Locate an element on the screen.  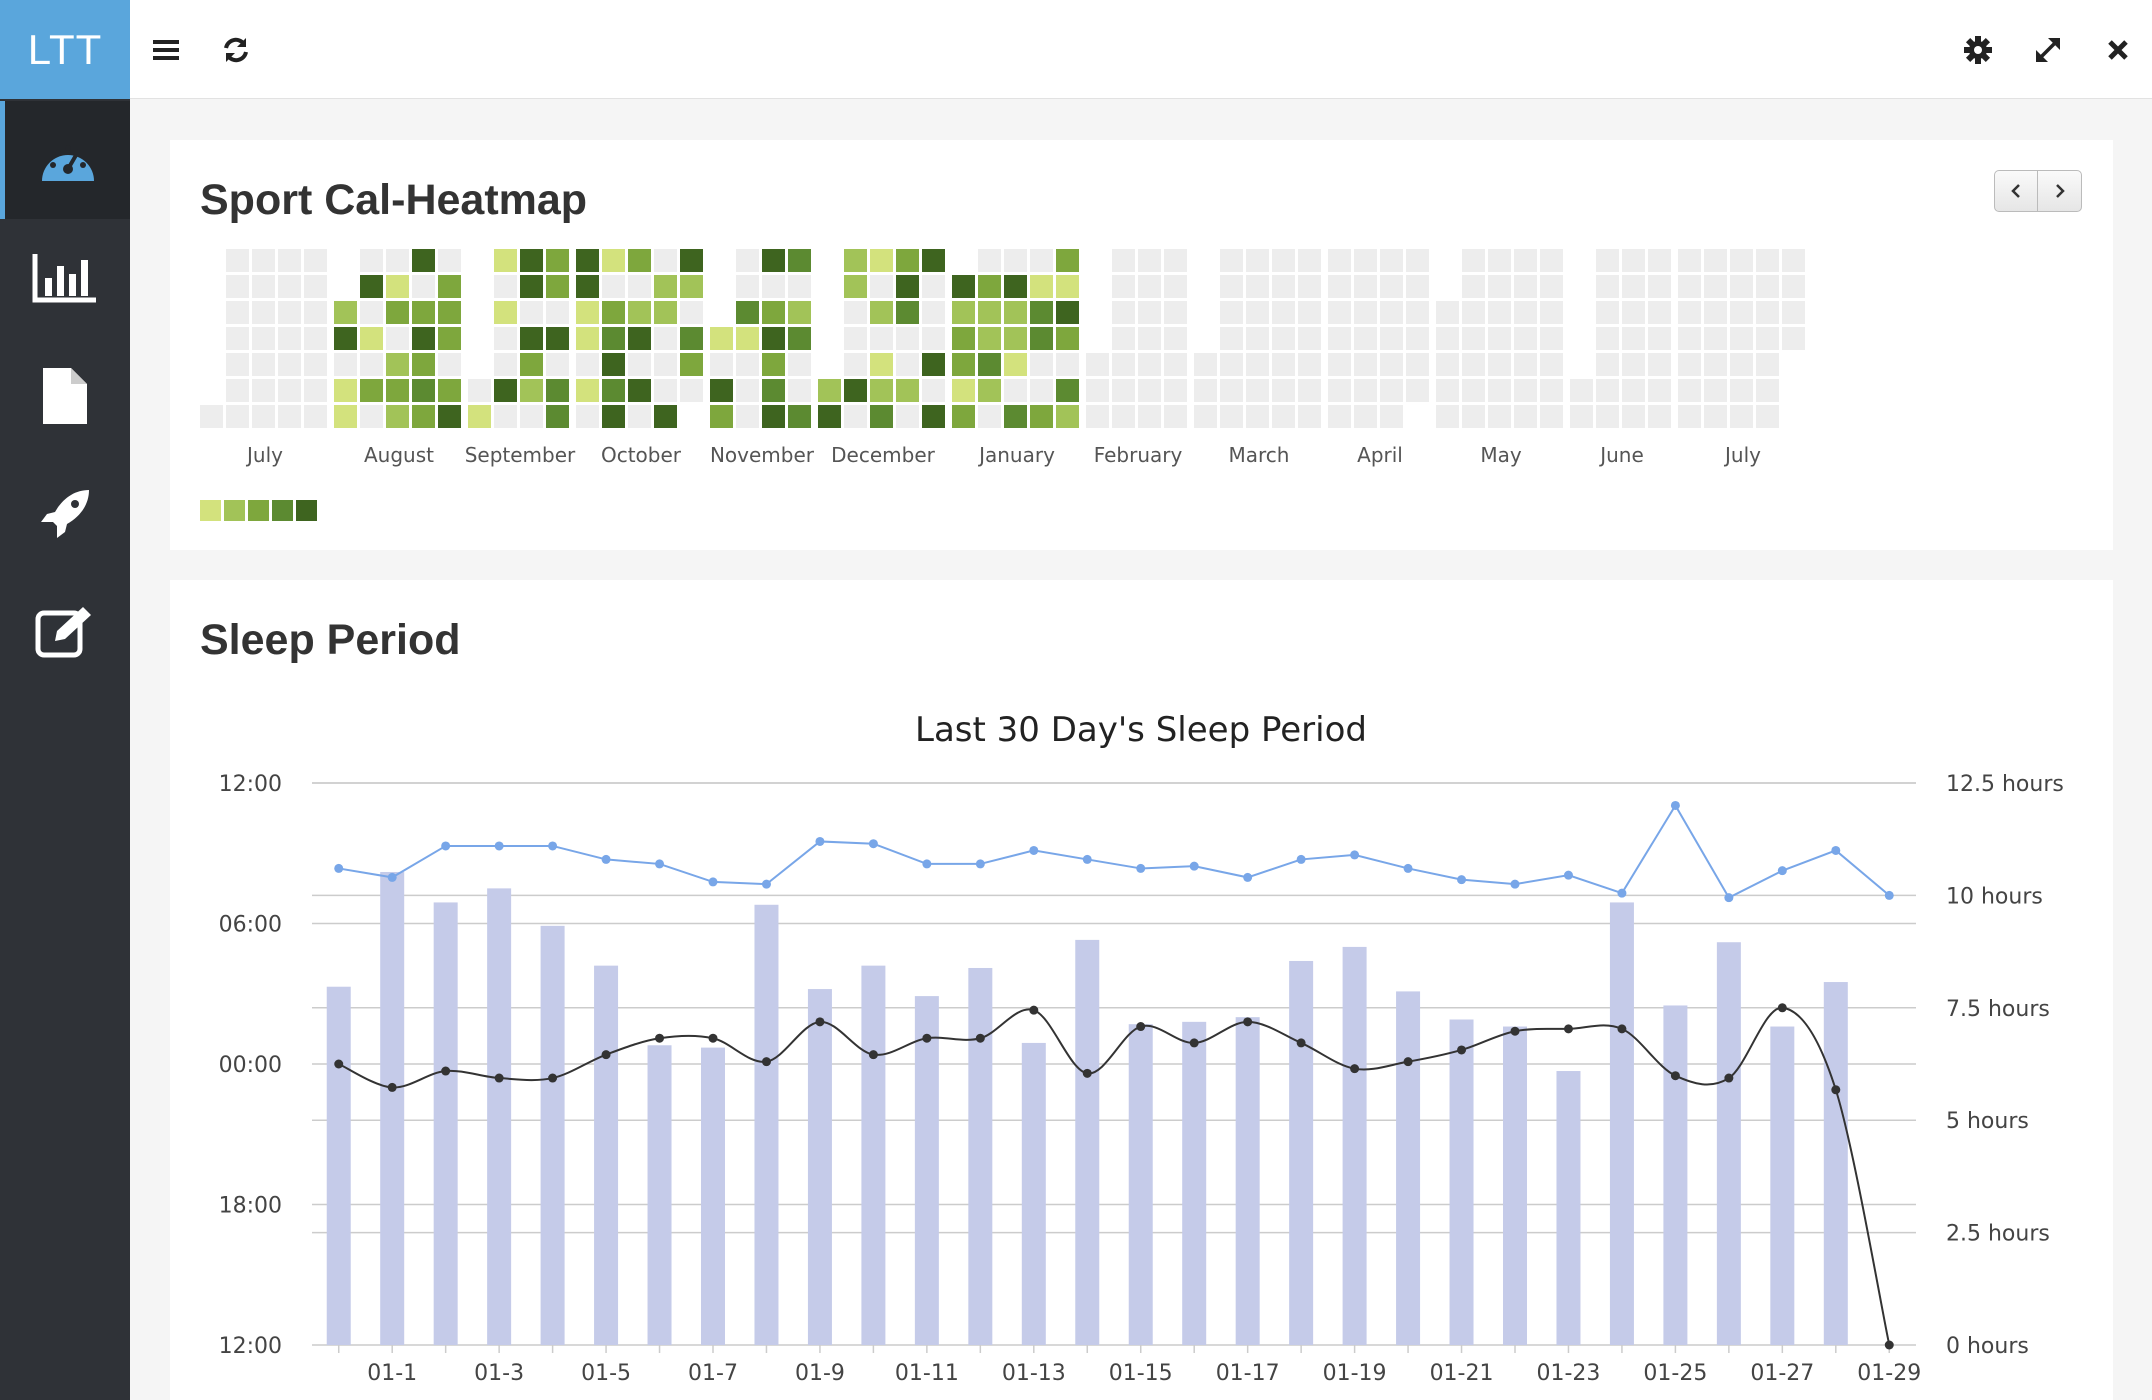
app-logo: LTT is located at coordinates (65, 49).